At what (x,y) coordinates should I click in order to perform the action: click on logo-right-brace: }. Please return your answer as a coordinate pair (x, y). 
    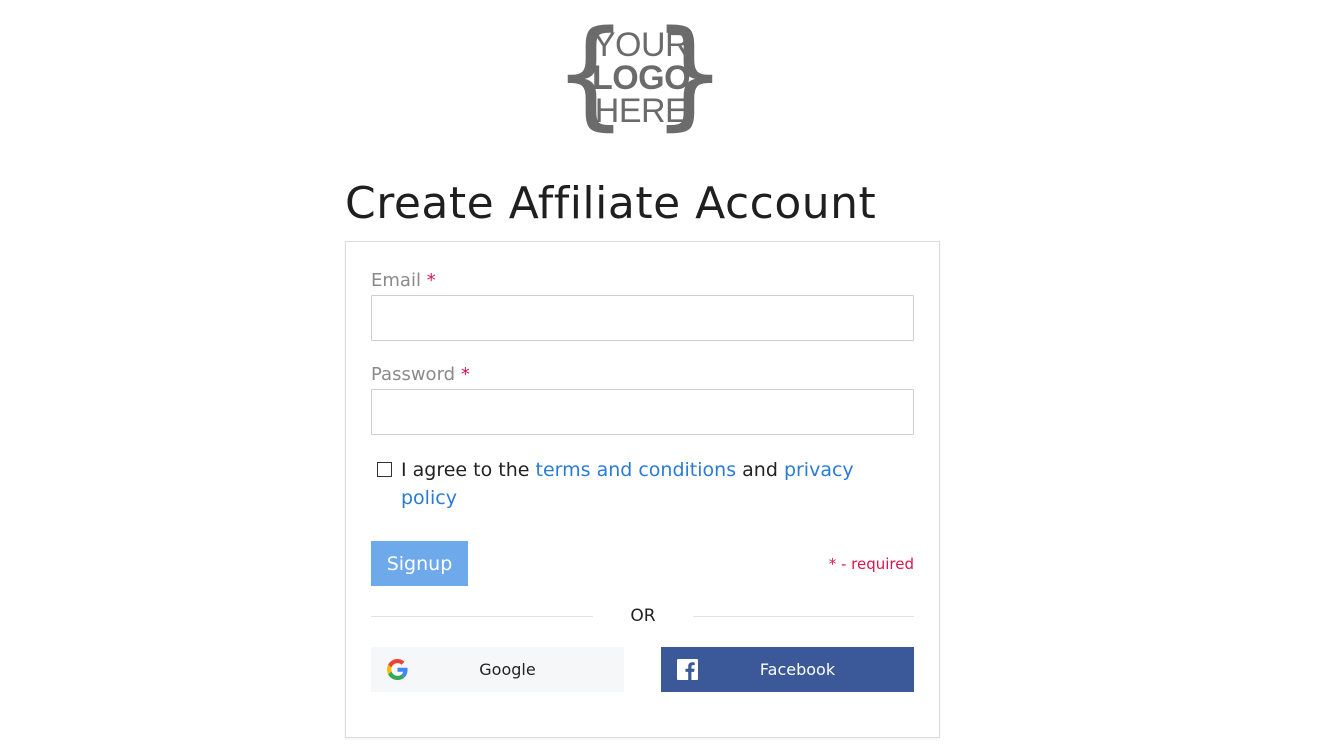
    Looking at the image, I should click on (689, 73).